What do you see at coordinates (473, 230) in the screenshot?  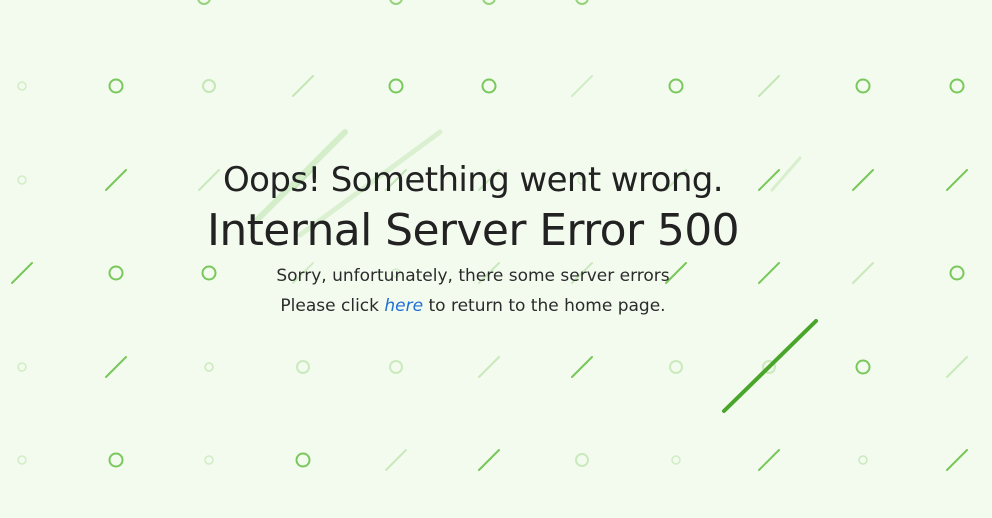 I see `error-title: Internal Server Error 500` at bounding box center [473, 230].